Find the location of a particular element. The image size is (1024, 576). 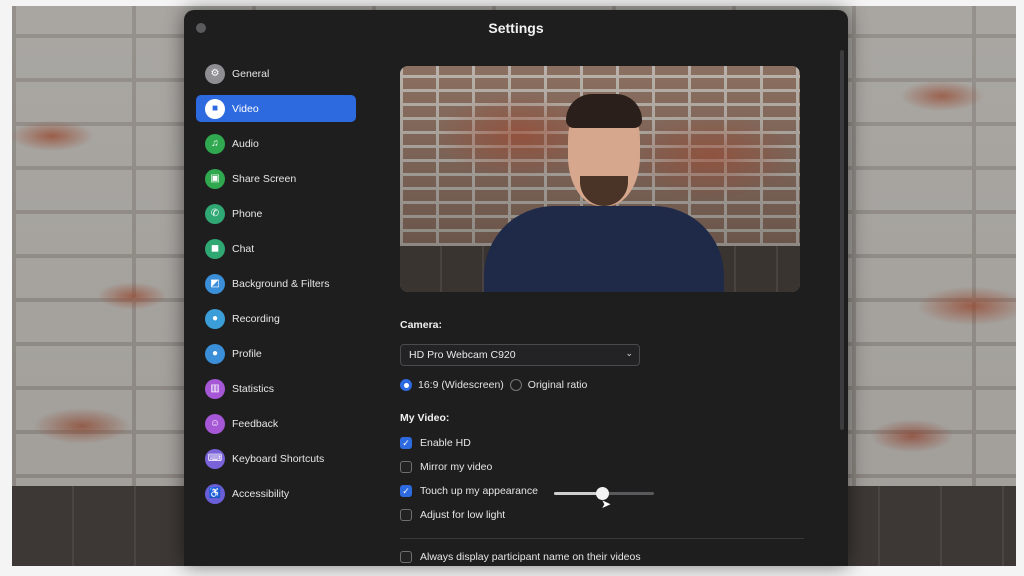

sidebar-item-feedback: ☺ Feedback is located at coordinates (276, 423).